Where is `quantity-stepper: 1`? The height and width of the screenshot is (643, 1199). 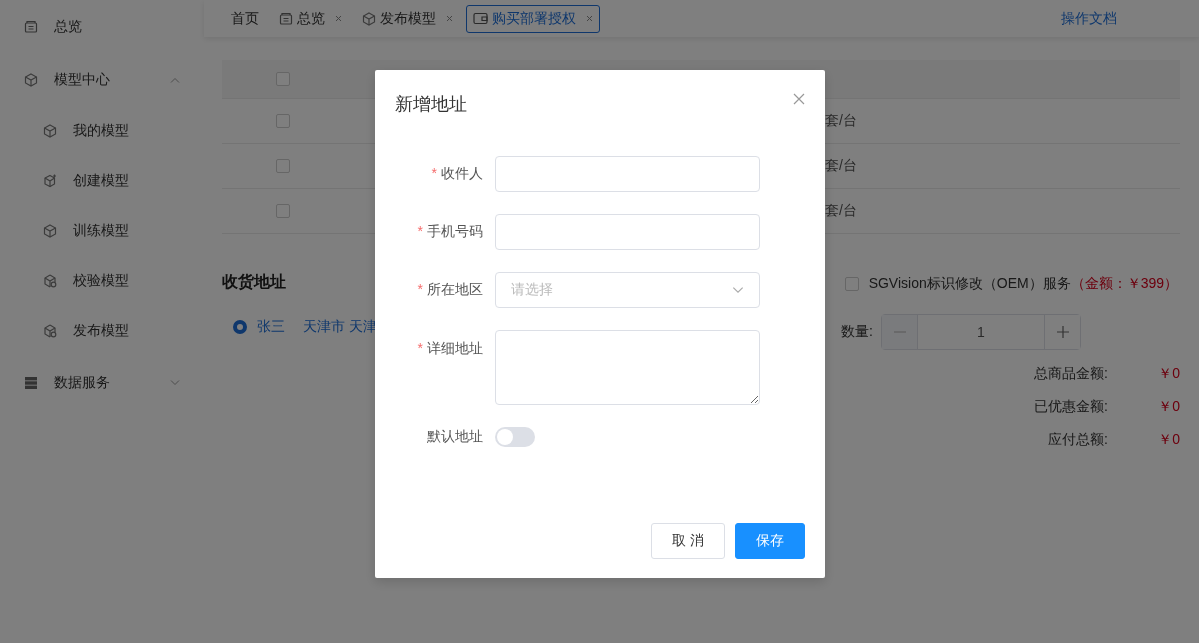
quantity-stepper: 1 is located at coordinates (981, 332).